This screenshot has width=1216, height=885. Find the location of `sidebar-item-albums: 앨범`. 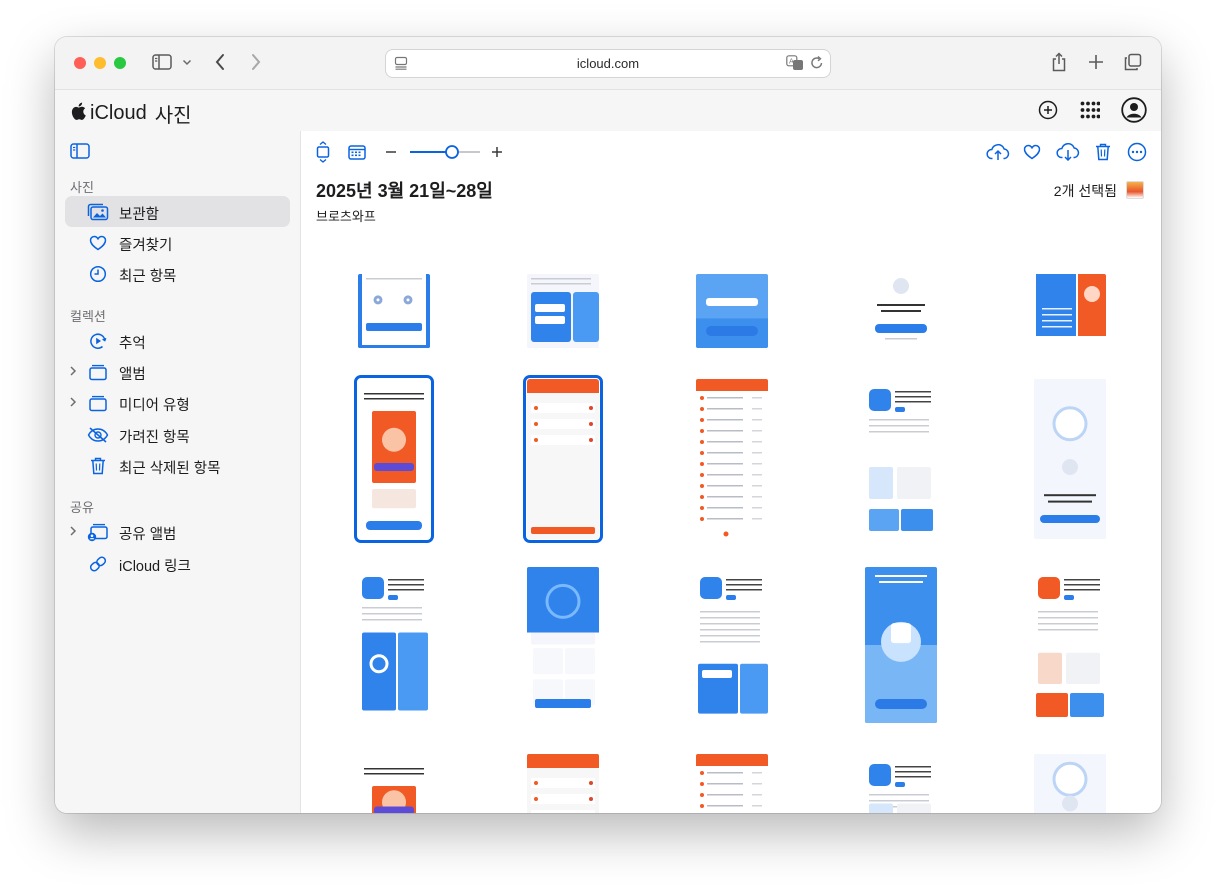

sidebar-item-albums: 앨범 is located at coordinates (177, 371).